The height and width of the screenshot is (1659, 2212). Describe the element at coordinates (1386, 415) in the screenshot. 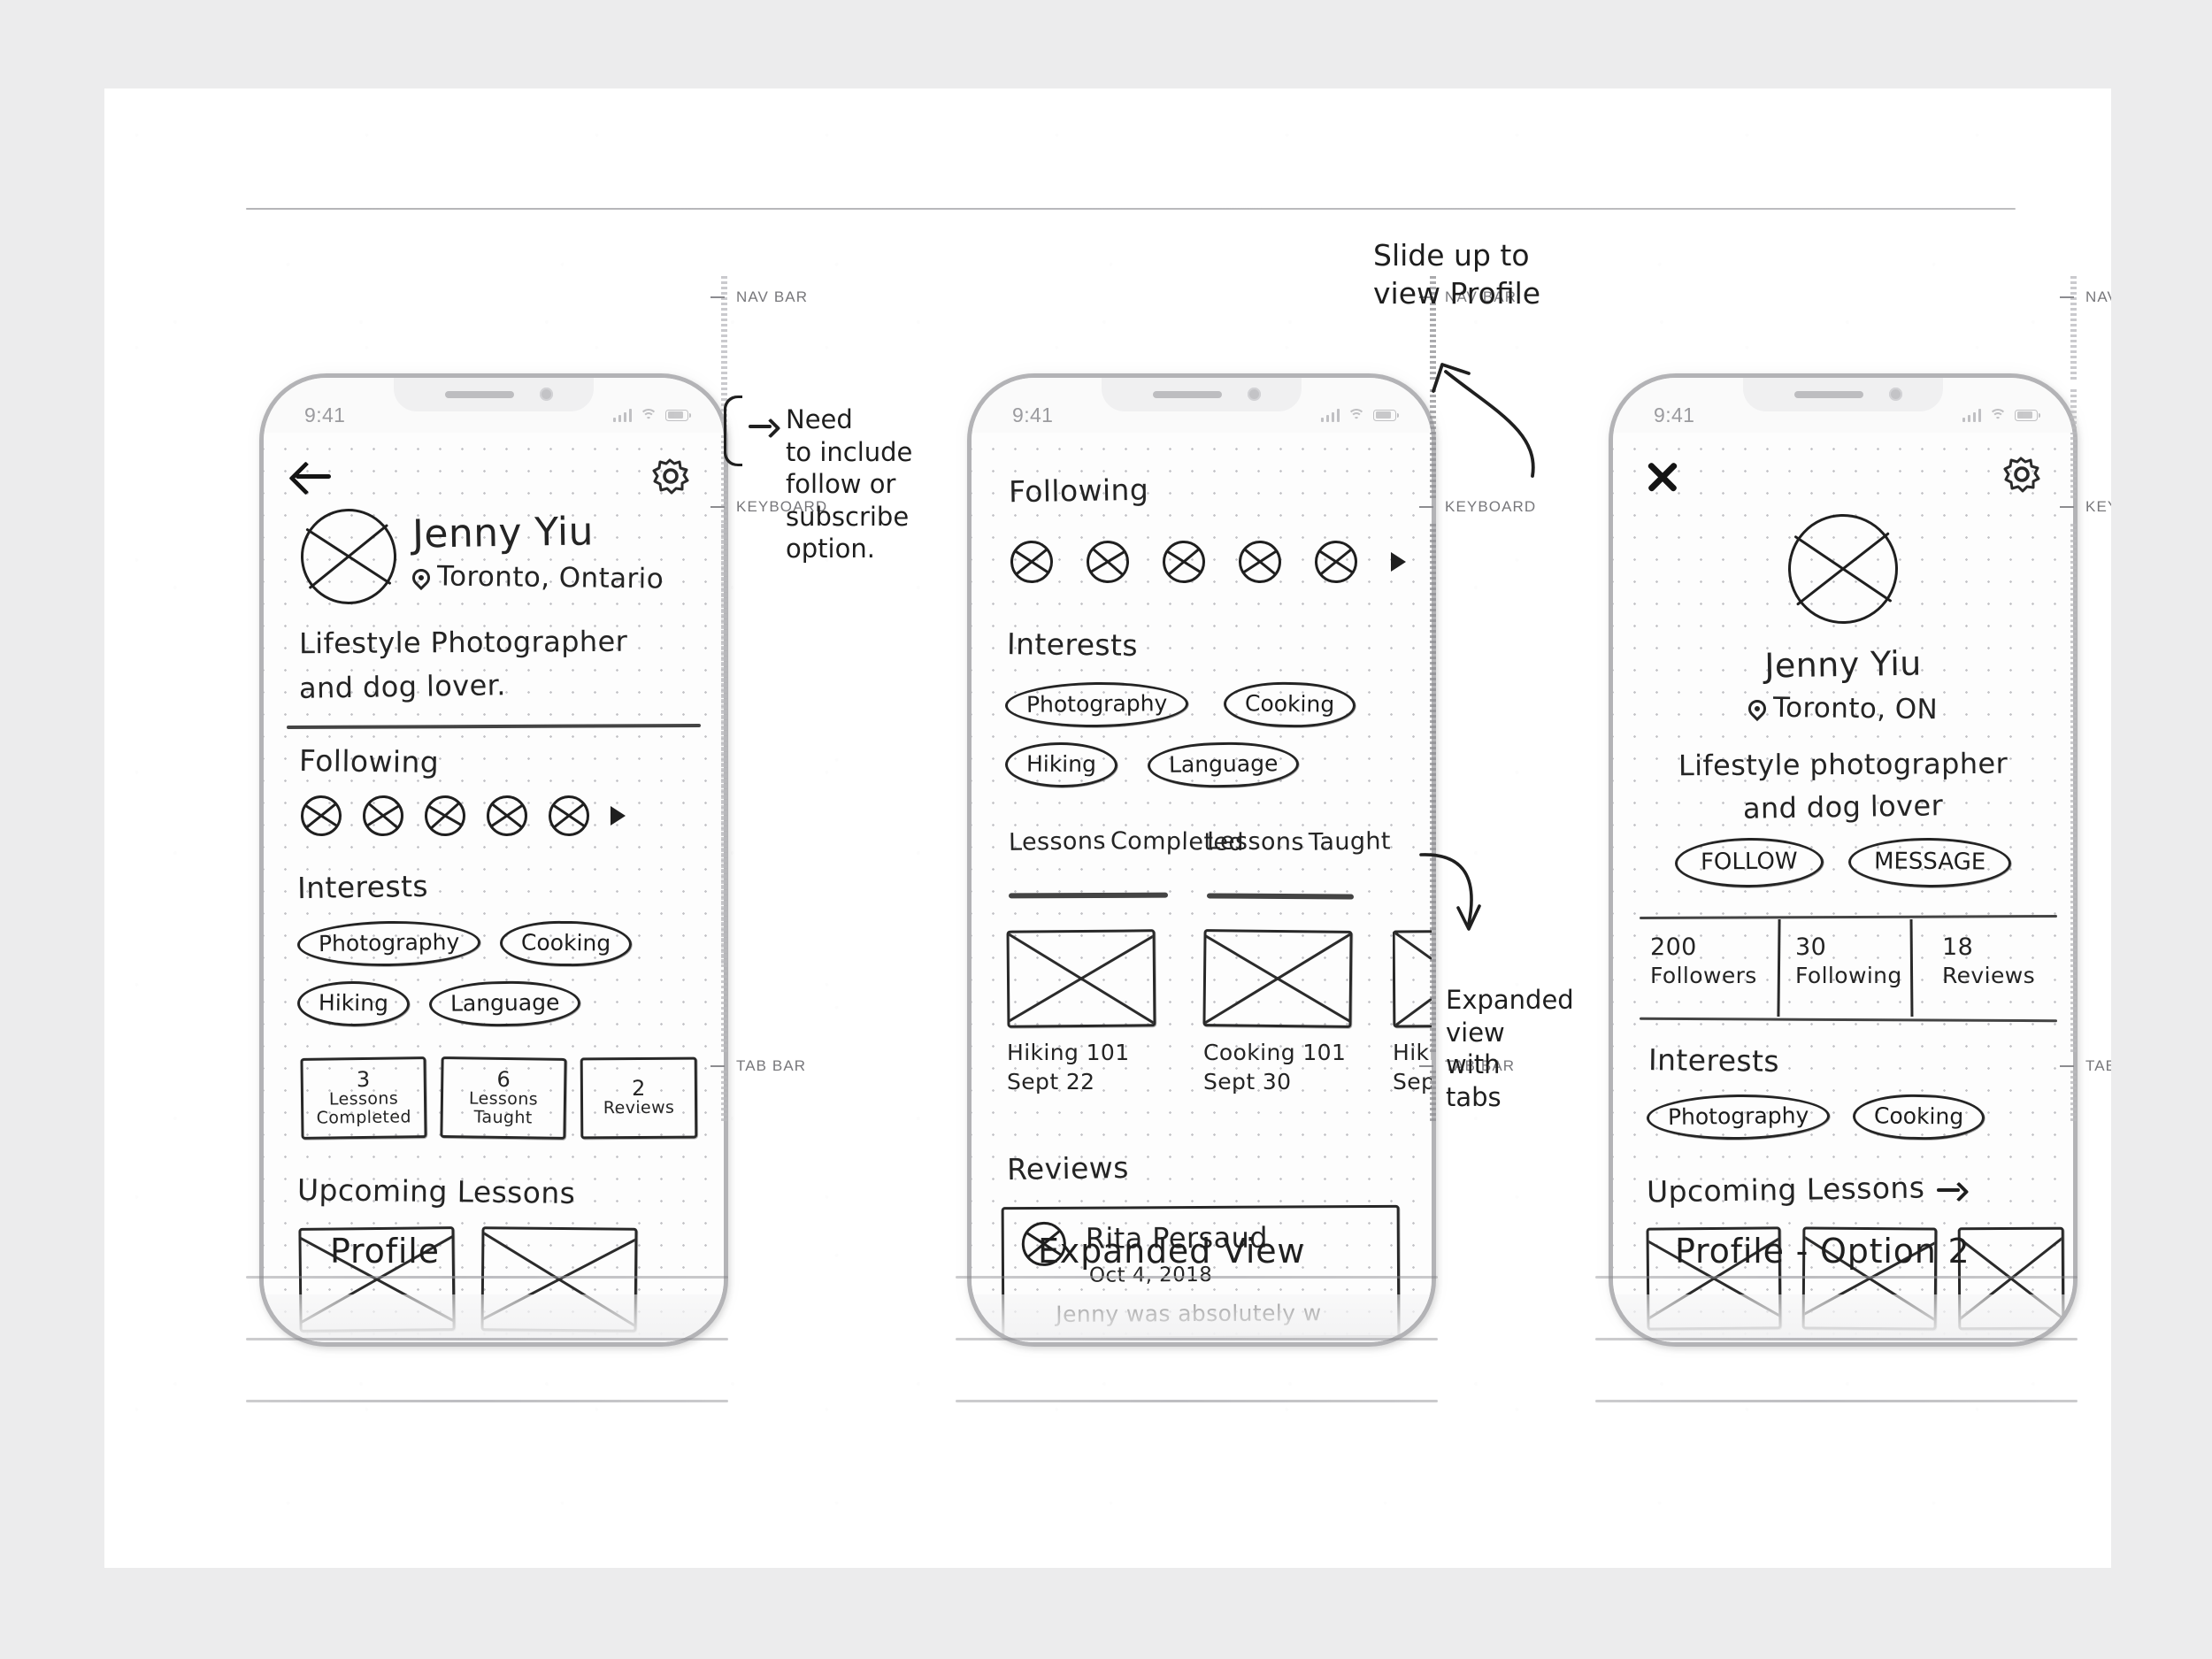

I see `battery-icon` at that location.